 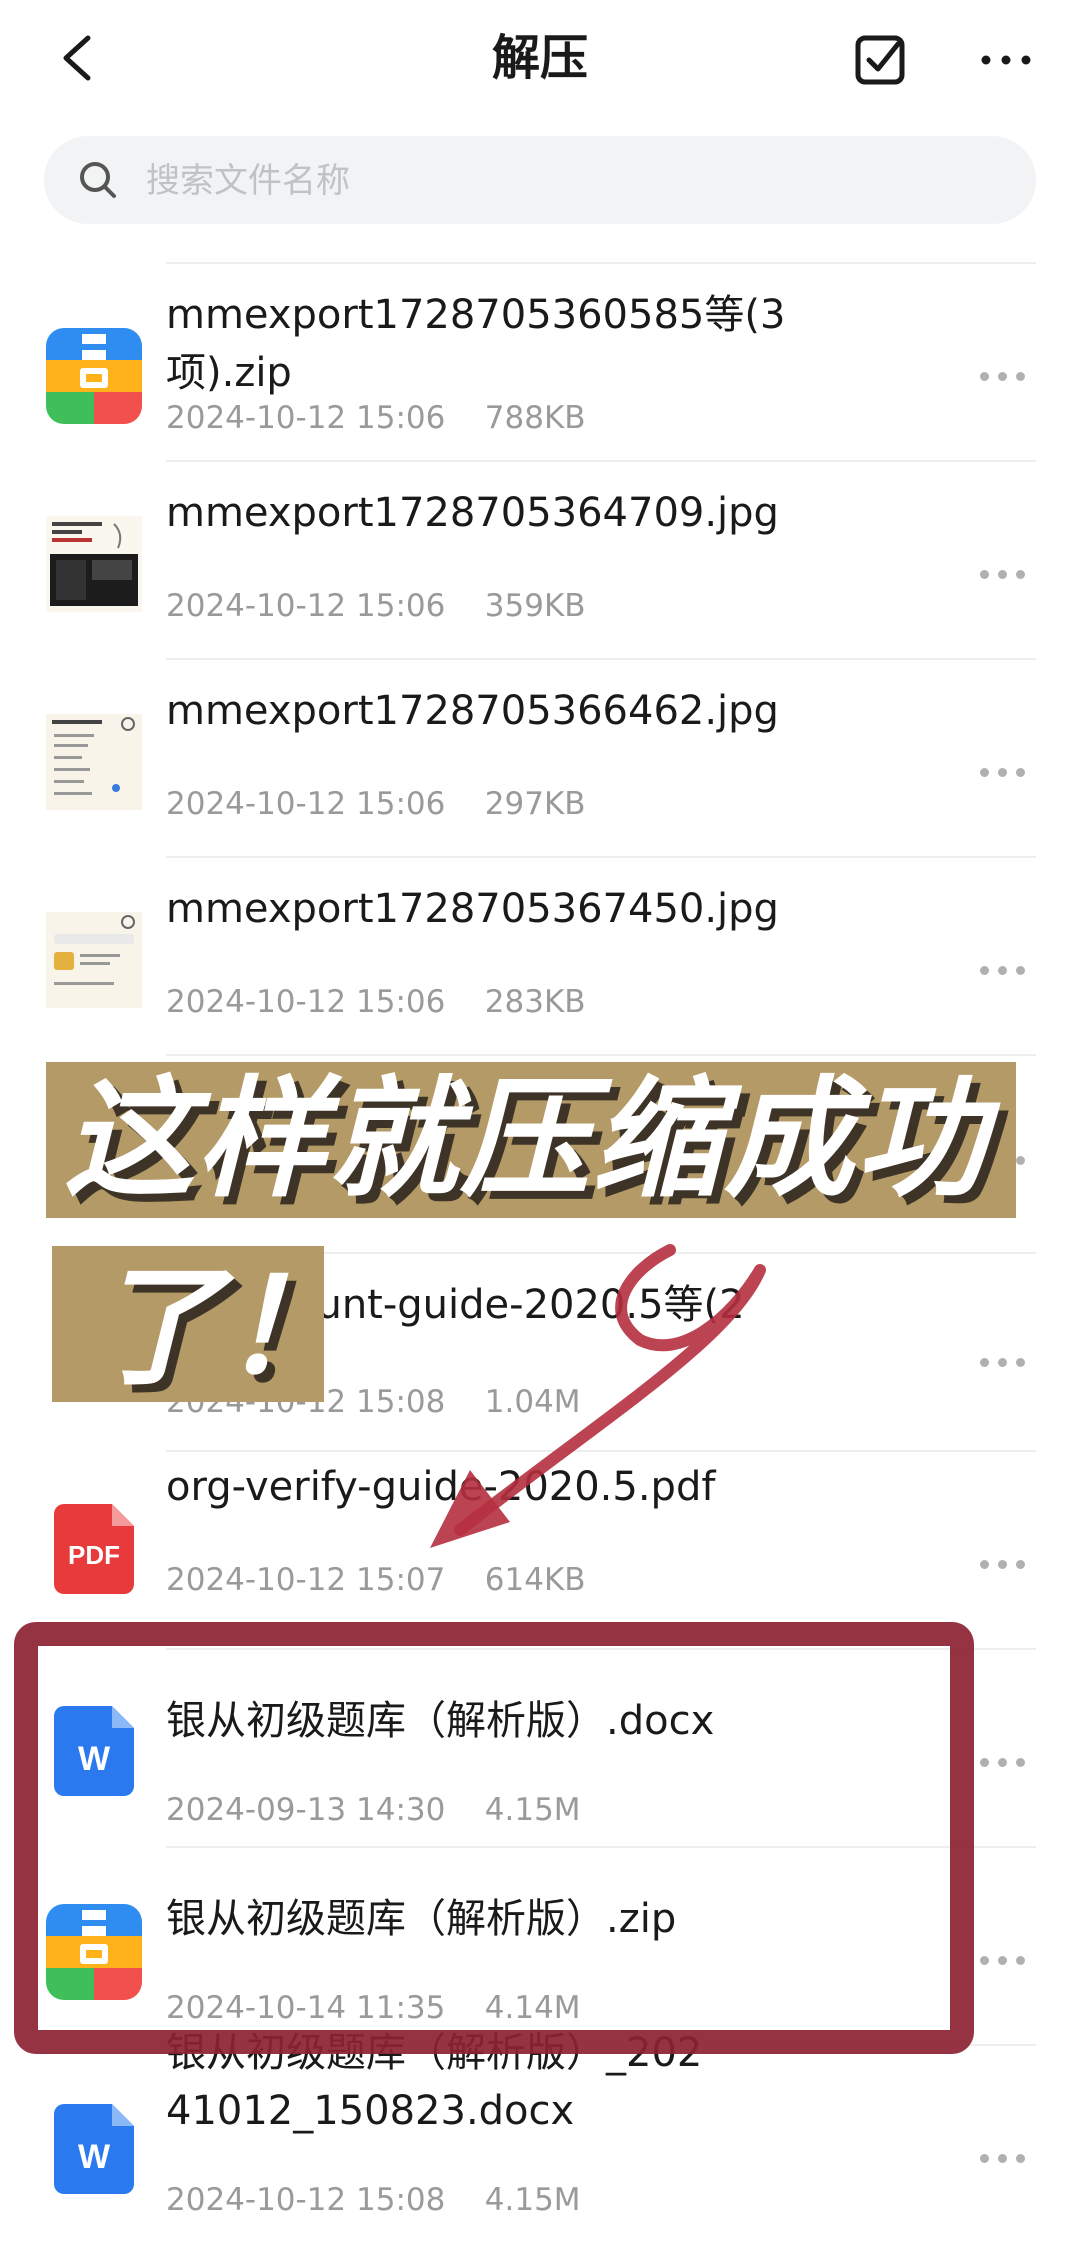 I want to click on page-title: 解压, so click(x=539, y=58).